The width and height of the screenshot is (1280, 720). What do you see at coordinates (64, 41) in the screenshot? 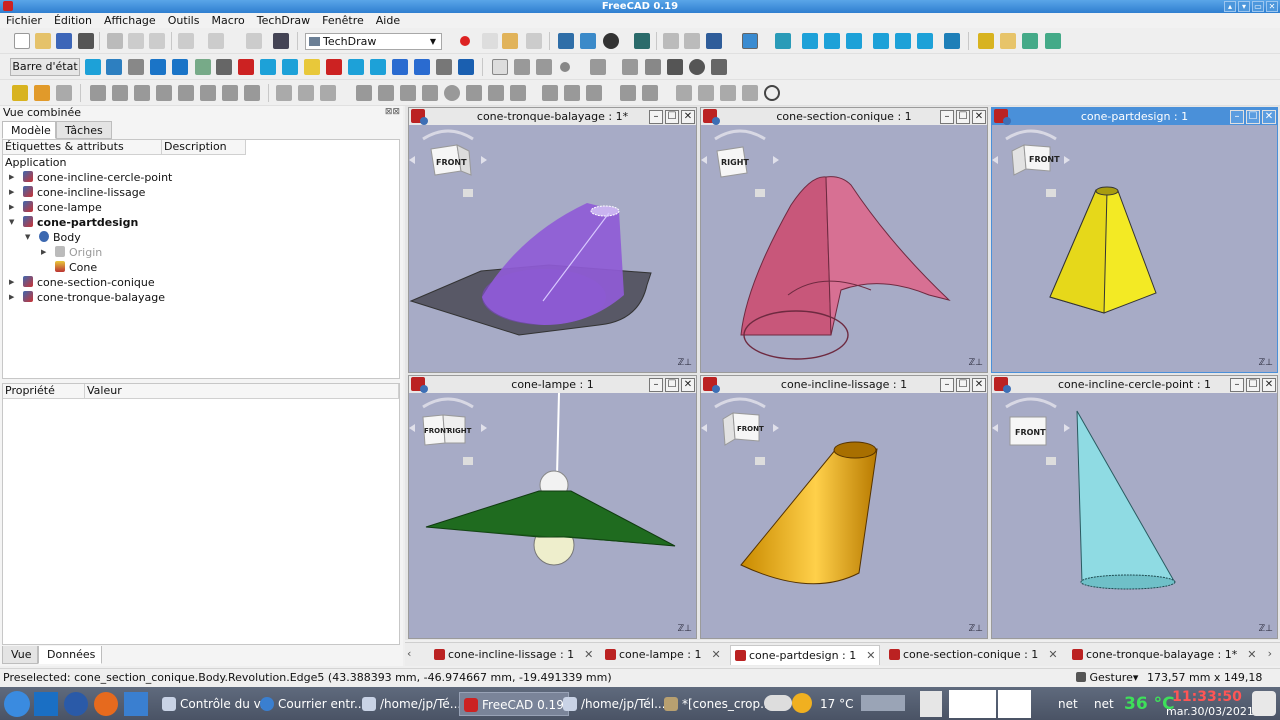
I see `save-document-icon` at bounding box center [64, 41].